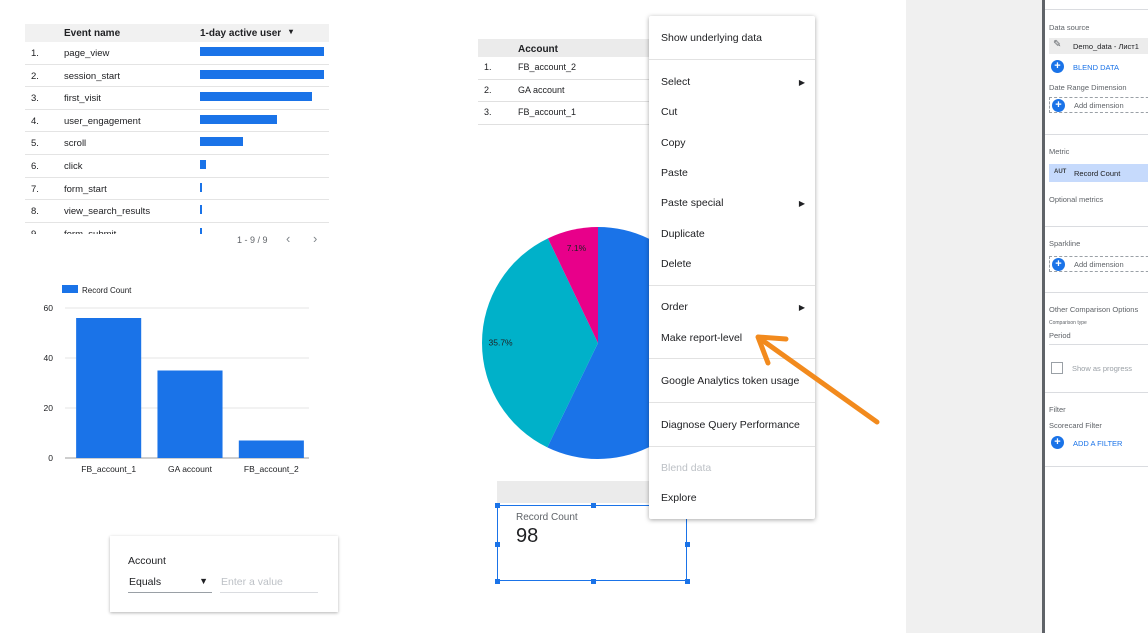  What do you see at coordinates (177, 211) in the screenshot?
I see `table-row: 8. view_search_results` at bounding box center [177, 211].